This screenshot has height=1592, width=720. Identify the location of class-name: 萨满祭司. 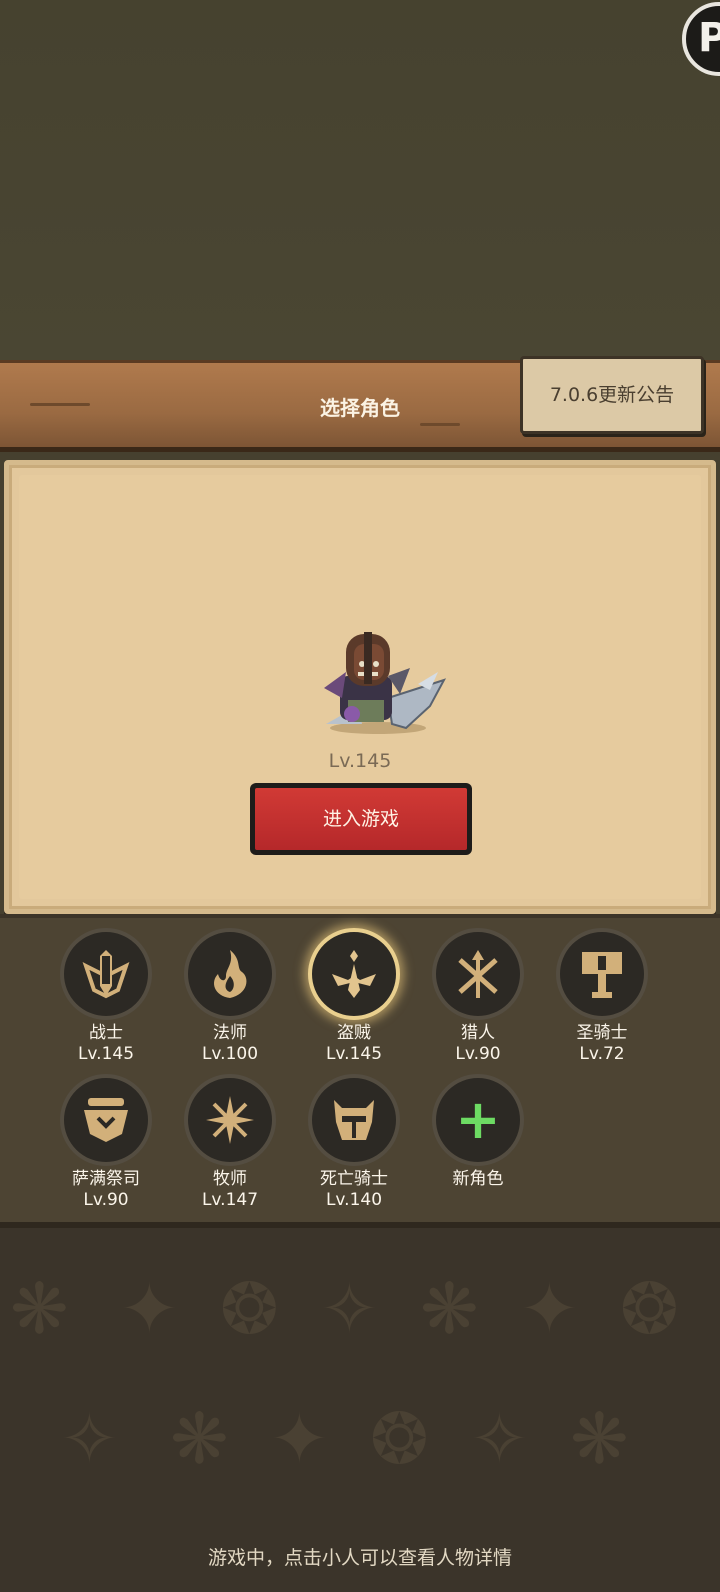
(106, 1179).